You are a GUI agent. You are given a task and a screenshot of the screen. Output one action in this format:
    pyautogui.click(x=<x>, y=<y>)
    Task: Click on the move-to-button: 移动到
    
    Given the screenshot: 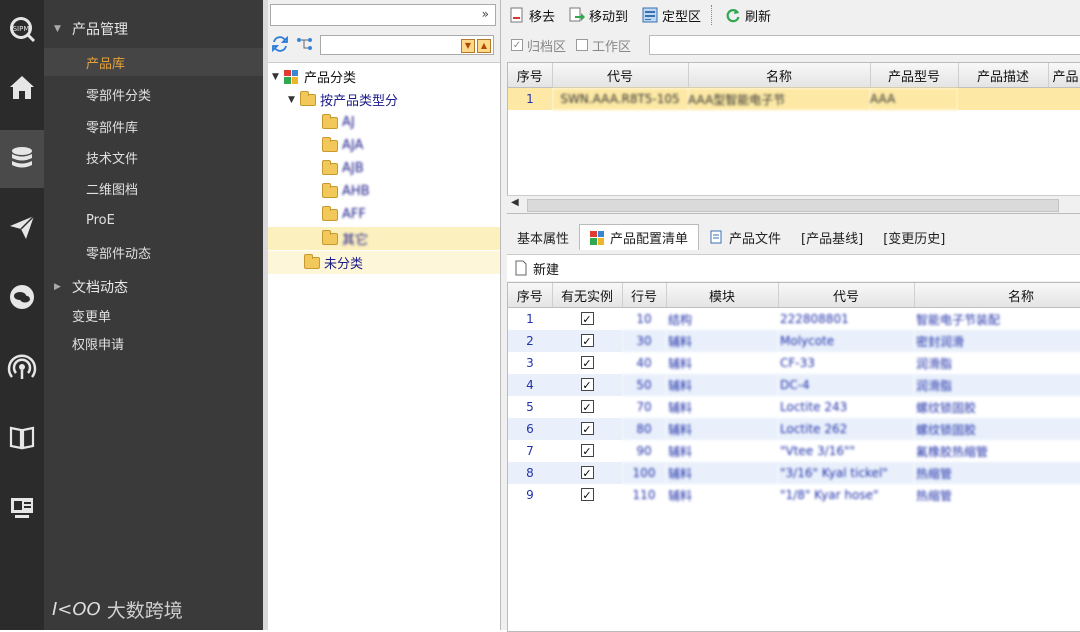 What is the action you would take?
    pyautogui.click(x=597, y=15)
    